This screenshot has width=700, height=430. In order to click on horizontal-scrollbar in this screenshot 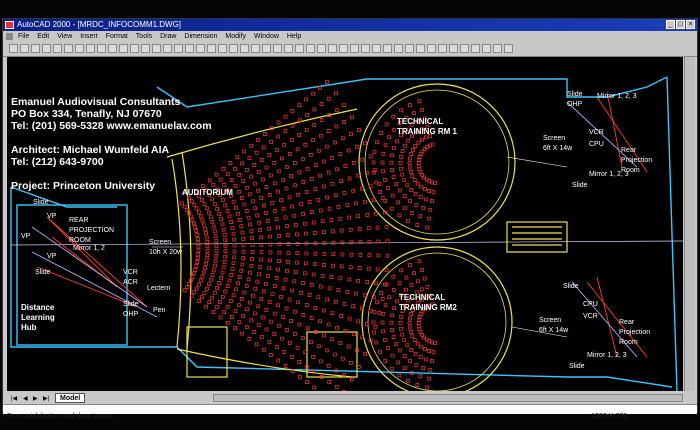, I will do `click(448, 398)`.